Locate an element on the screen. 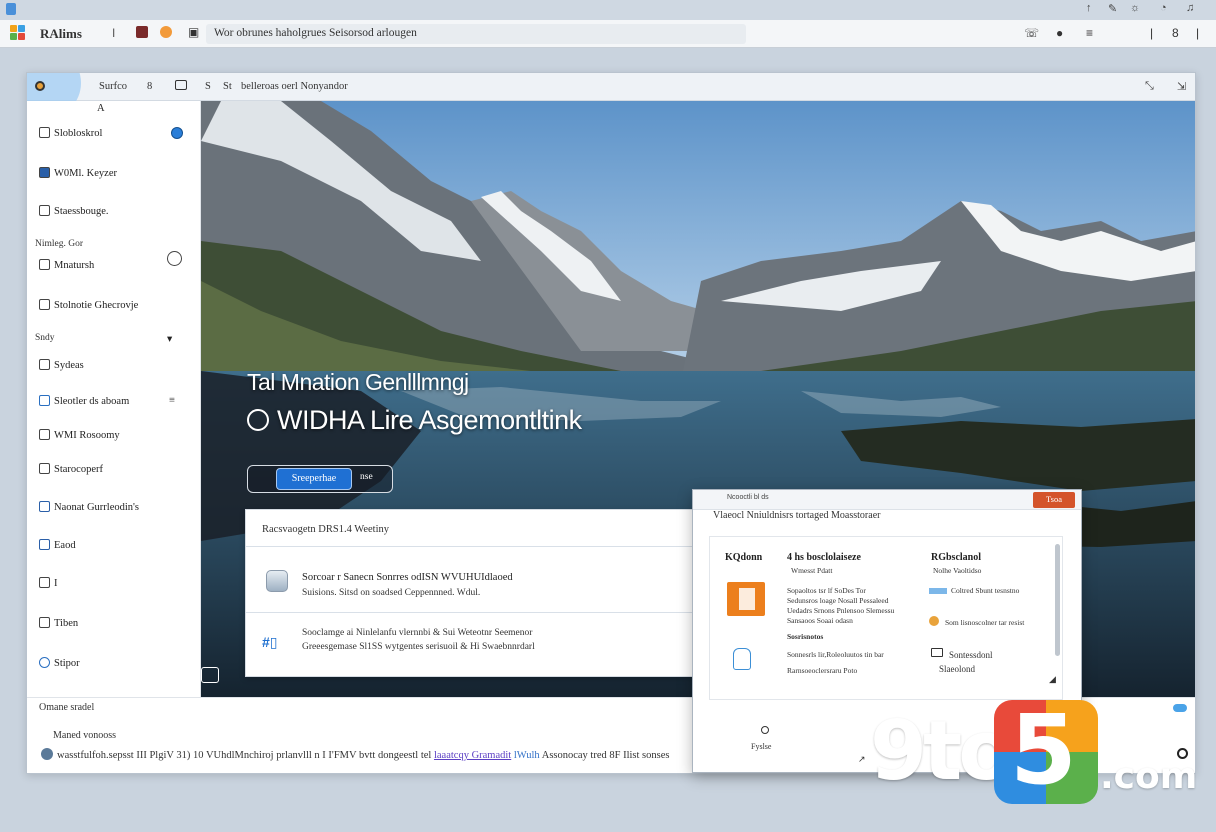  user-icon is located at coordinates (44, 544).